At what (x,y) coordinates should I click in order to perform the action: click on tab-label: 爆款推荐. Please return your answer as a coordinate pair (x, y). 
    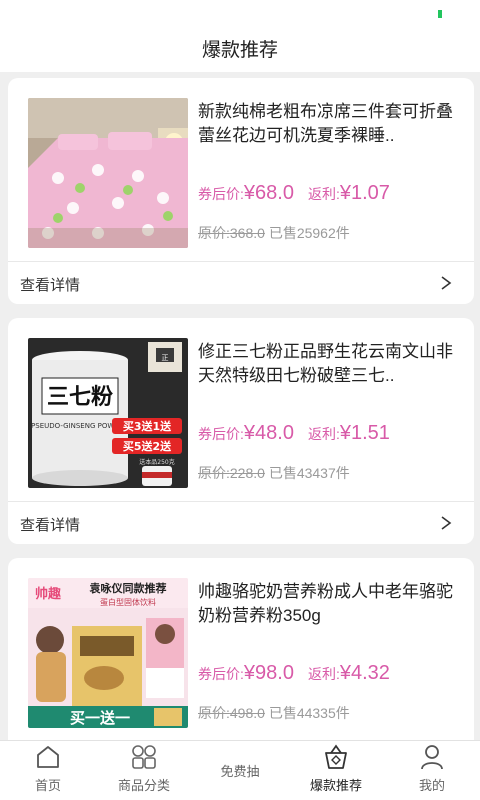
    Looking at the image, I should click on (335, 785).